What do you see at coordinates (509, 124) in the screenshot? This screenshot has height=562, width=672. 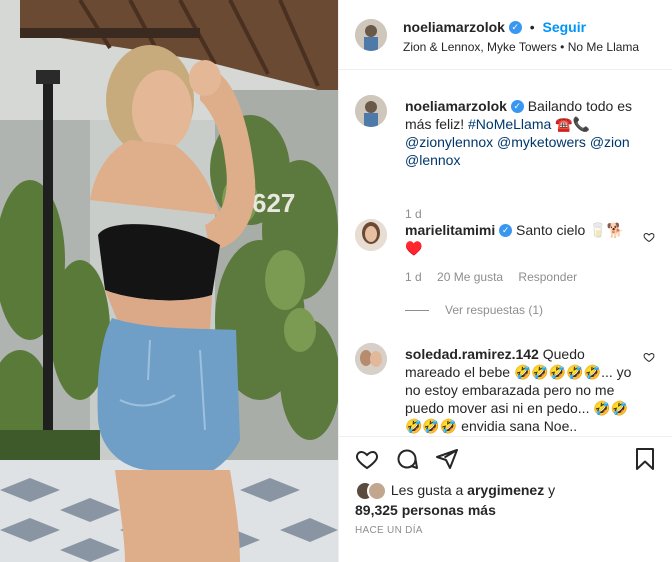 I see `caption-hashtag: #NoMeLlama` at bounding box center [509, 124].